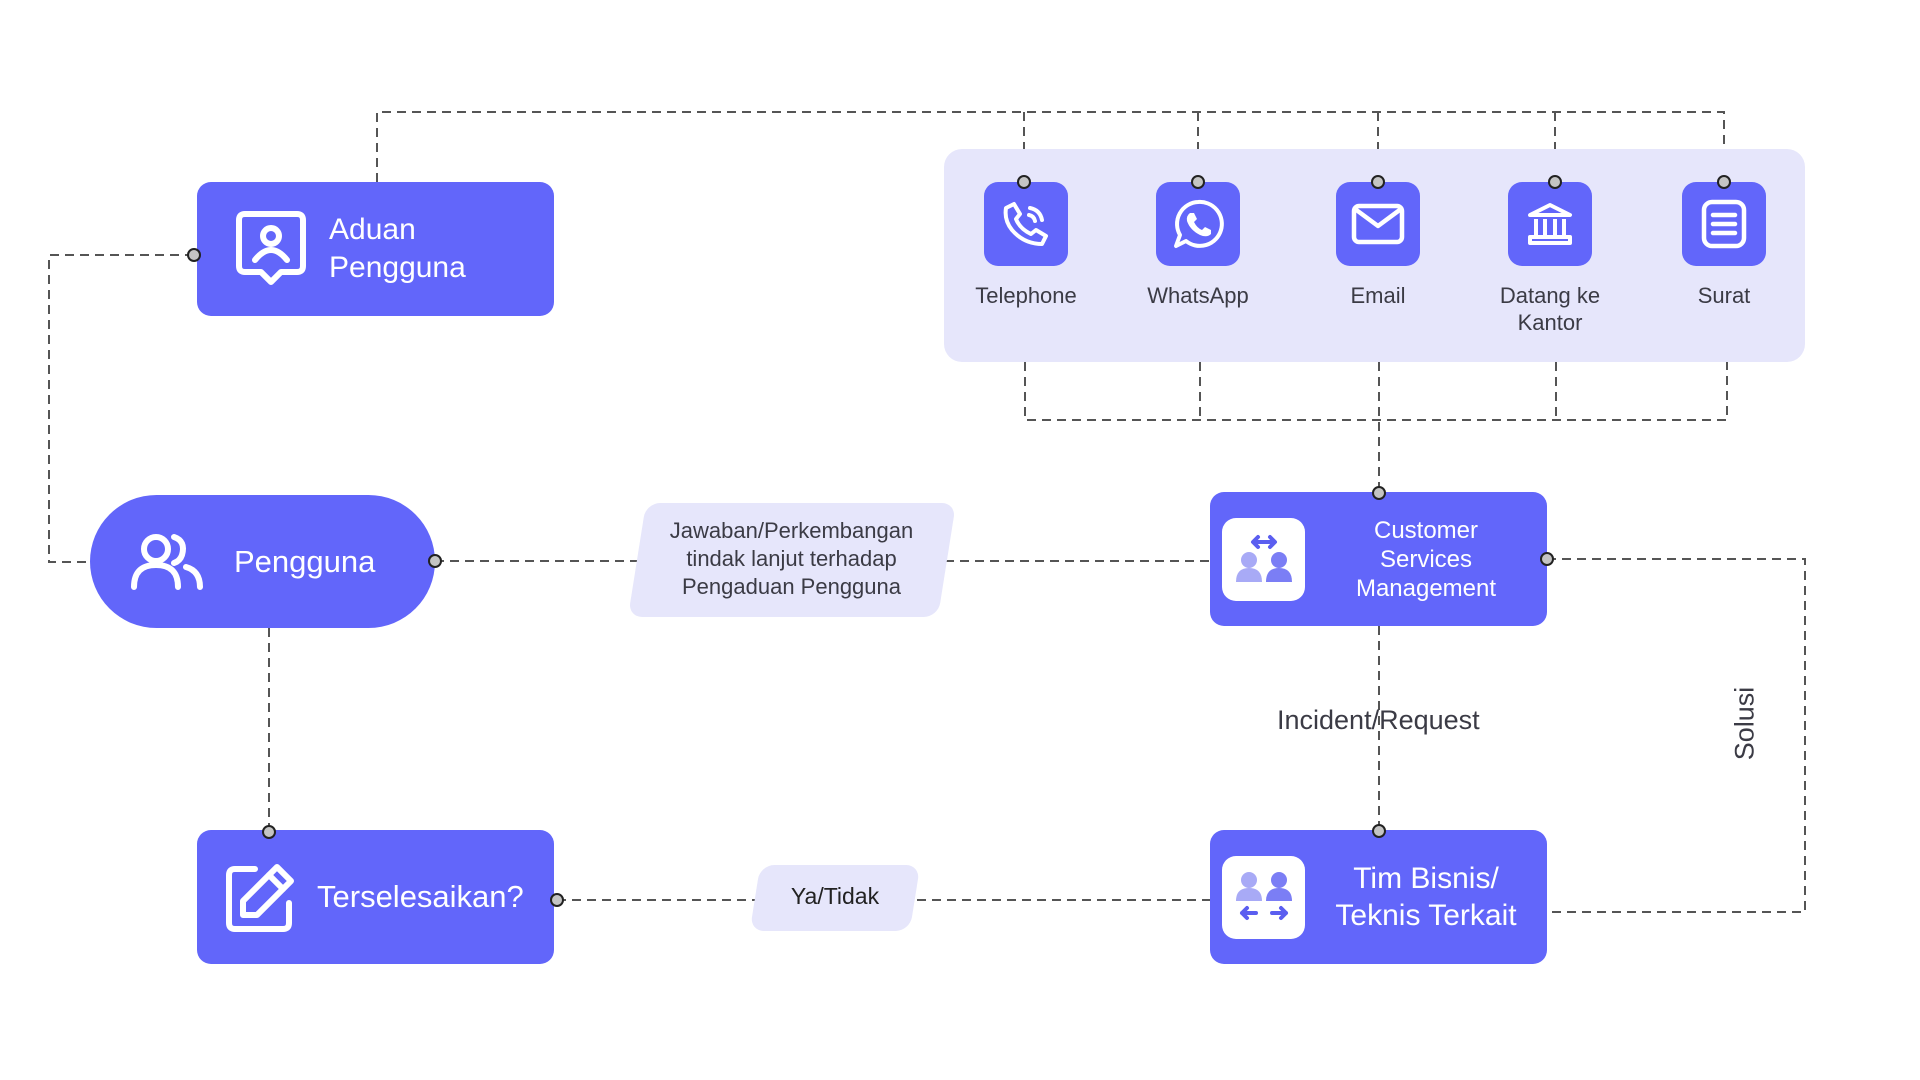 This screenshot has height=1080, width=1920. Describe the element at coordinates (1426, 588) in the screenshot. I see `csm-line3: Management` at that location.